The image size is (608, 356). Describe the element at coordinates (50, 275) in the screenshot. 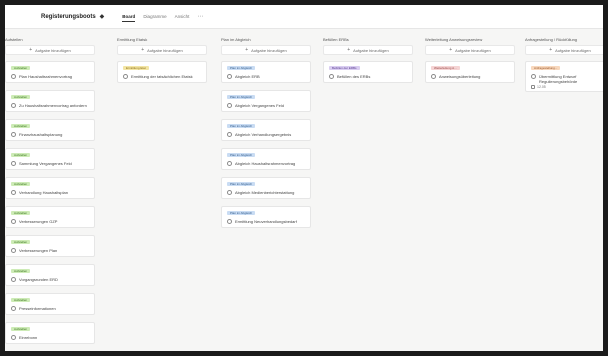

I see `task-card: Aufstellen Vorgangsrunden ERD` at that location.